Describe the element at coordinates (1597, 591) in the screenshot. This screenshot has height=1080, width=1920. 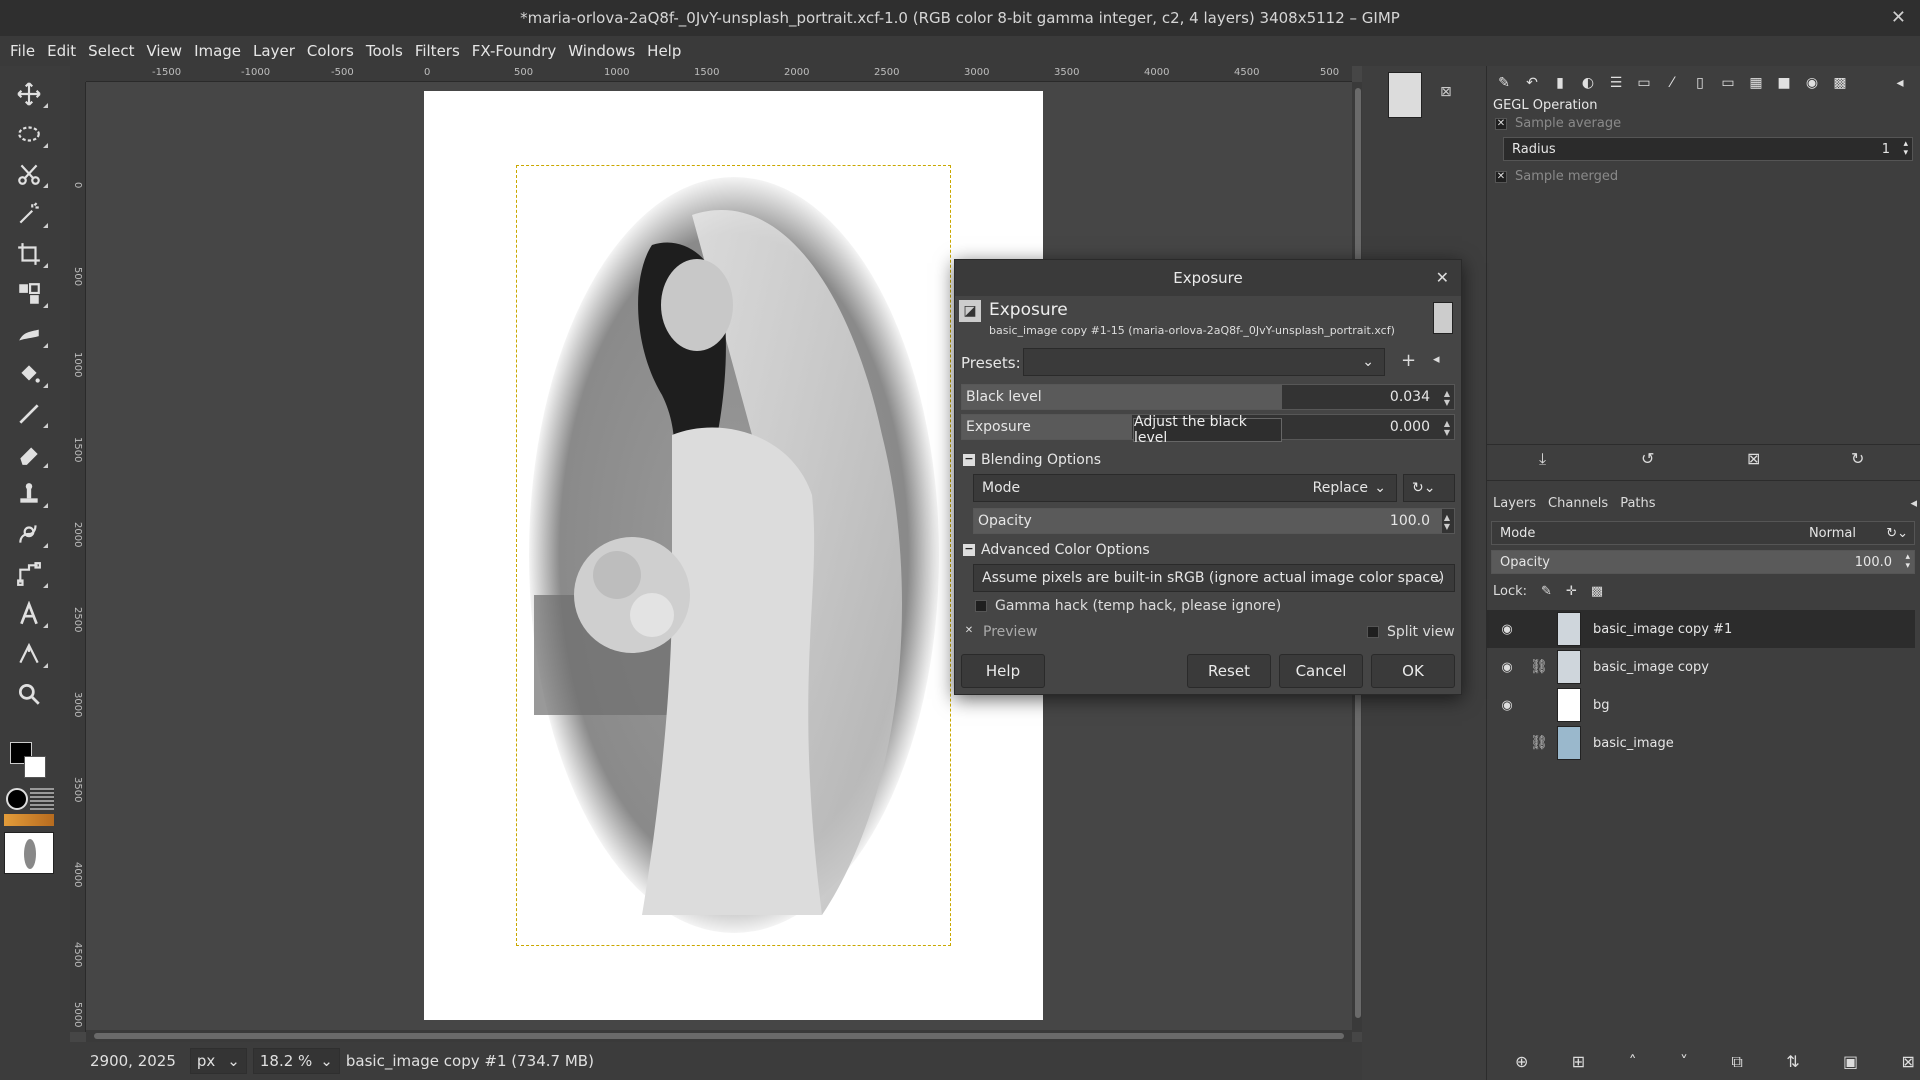
I see `lock-alpha-icon: ▩` at that location.